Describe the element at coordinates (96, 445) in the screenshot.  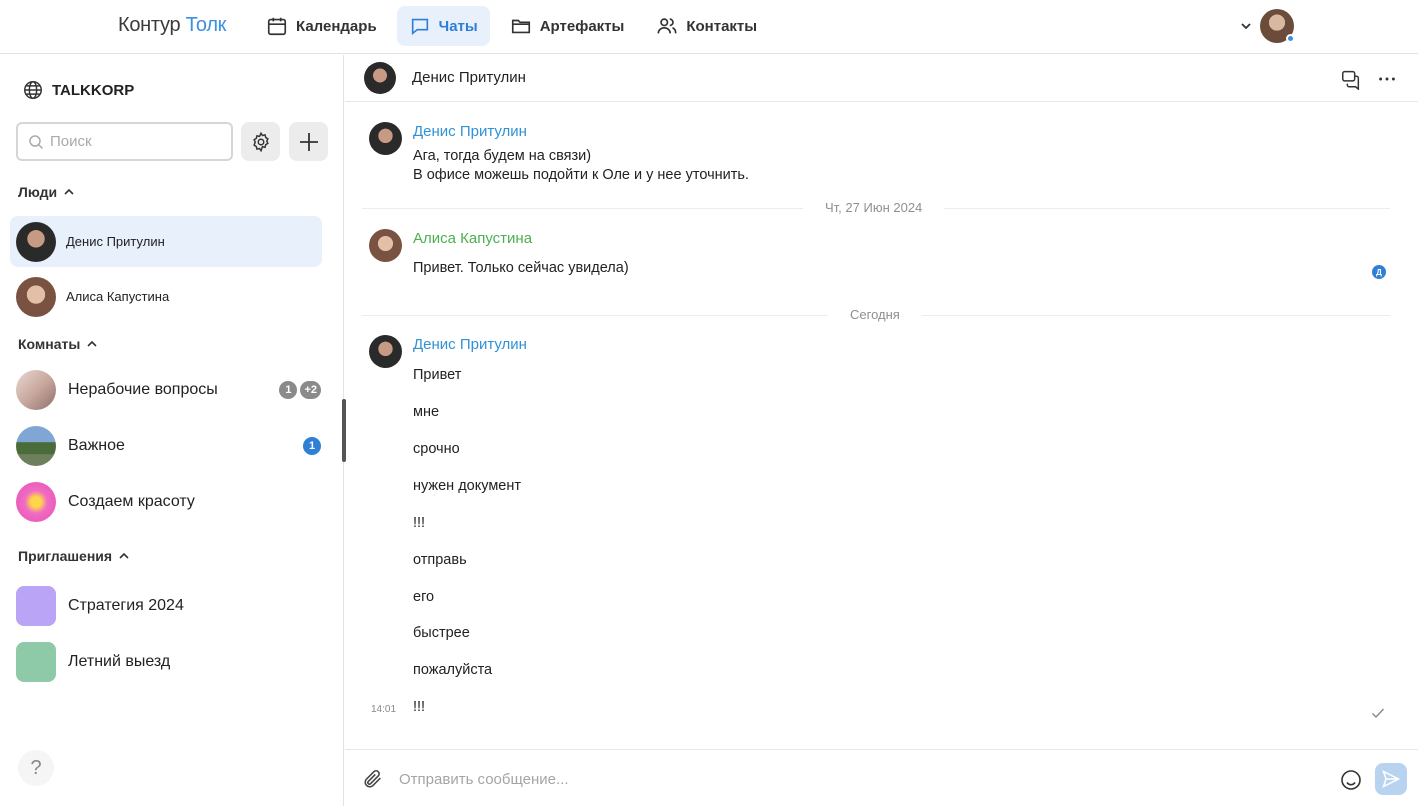
I see `room-name: Важное` at that location.